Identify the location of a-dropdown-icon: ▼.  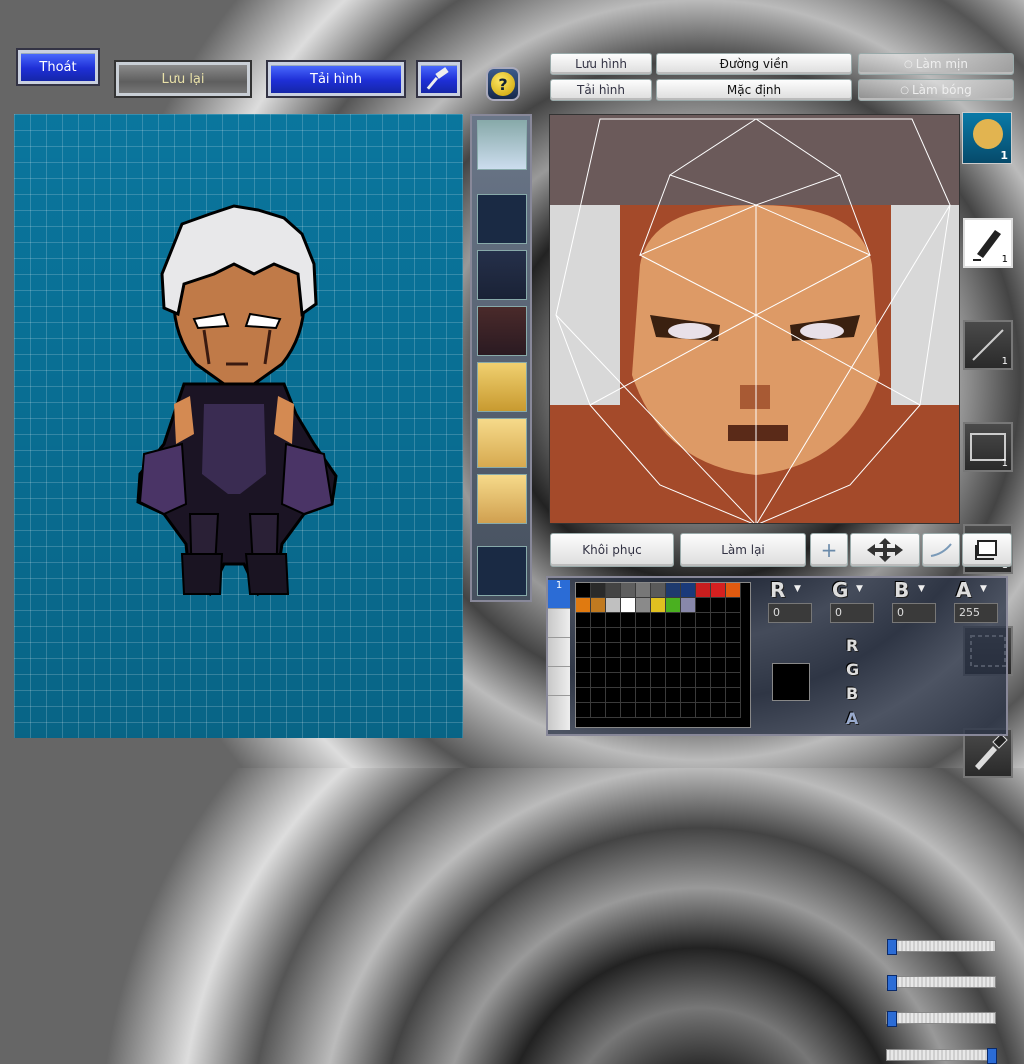
(983, 589).